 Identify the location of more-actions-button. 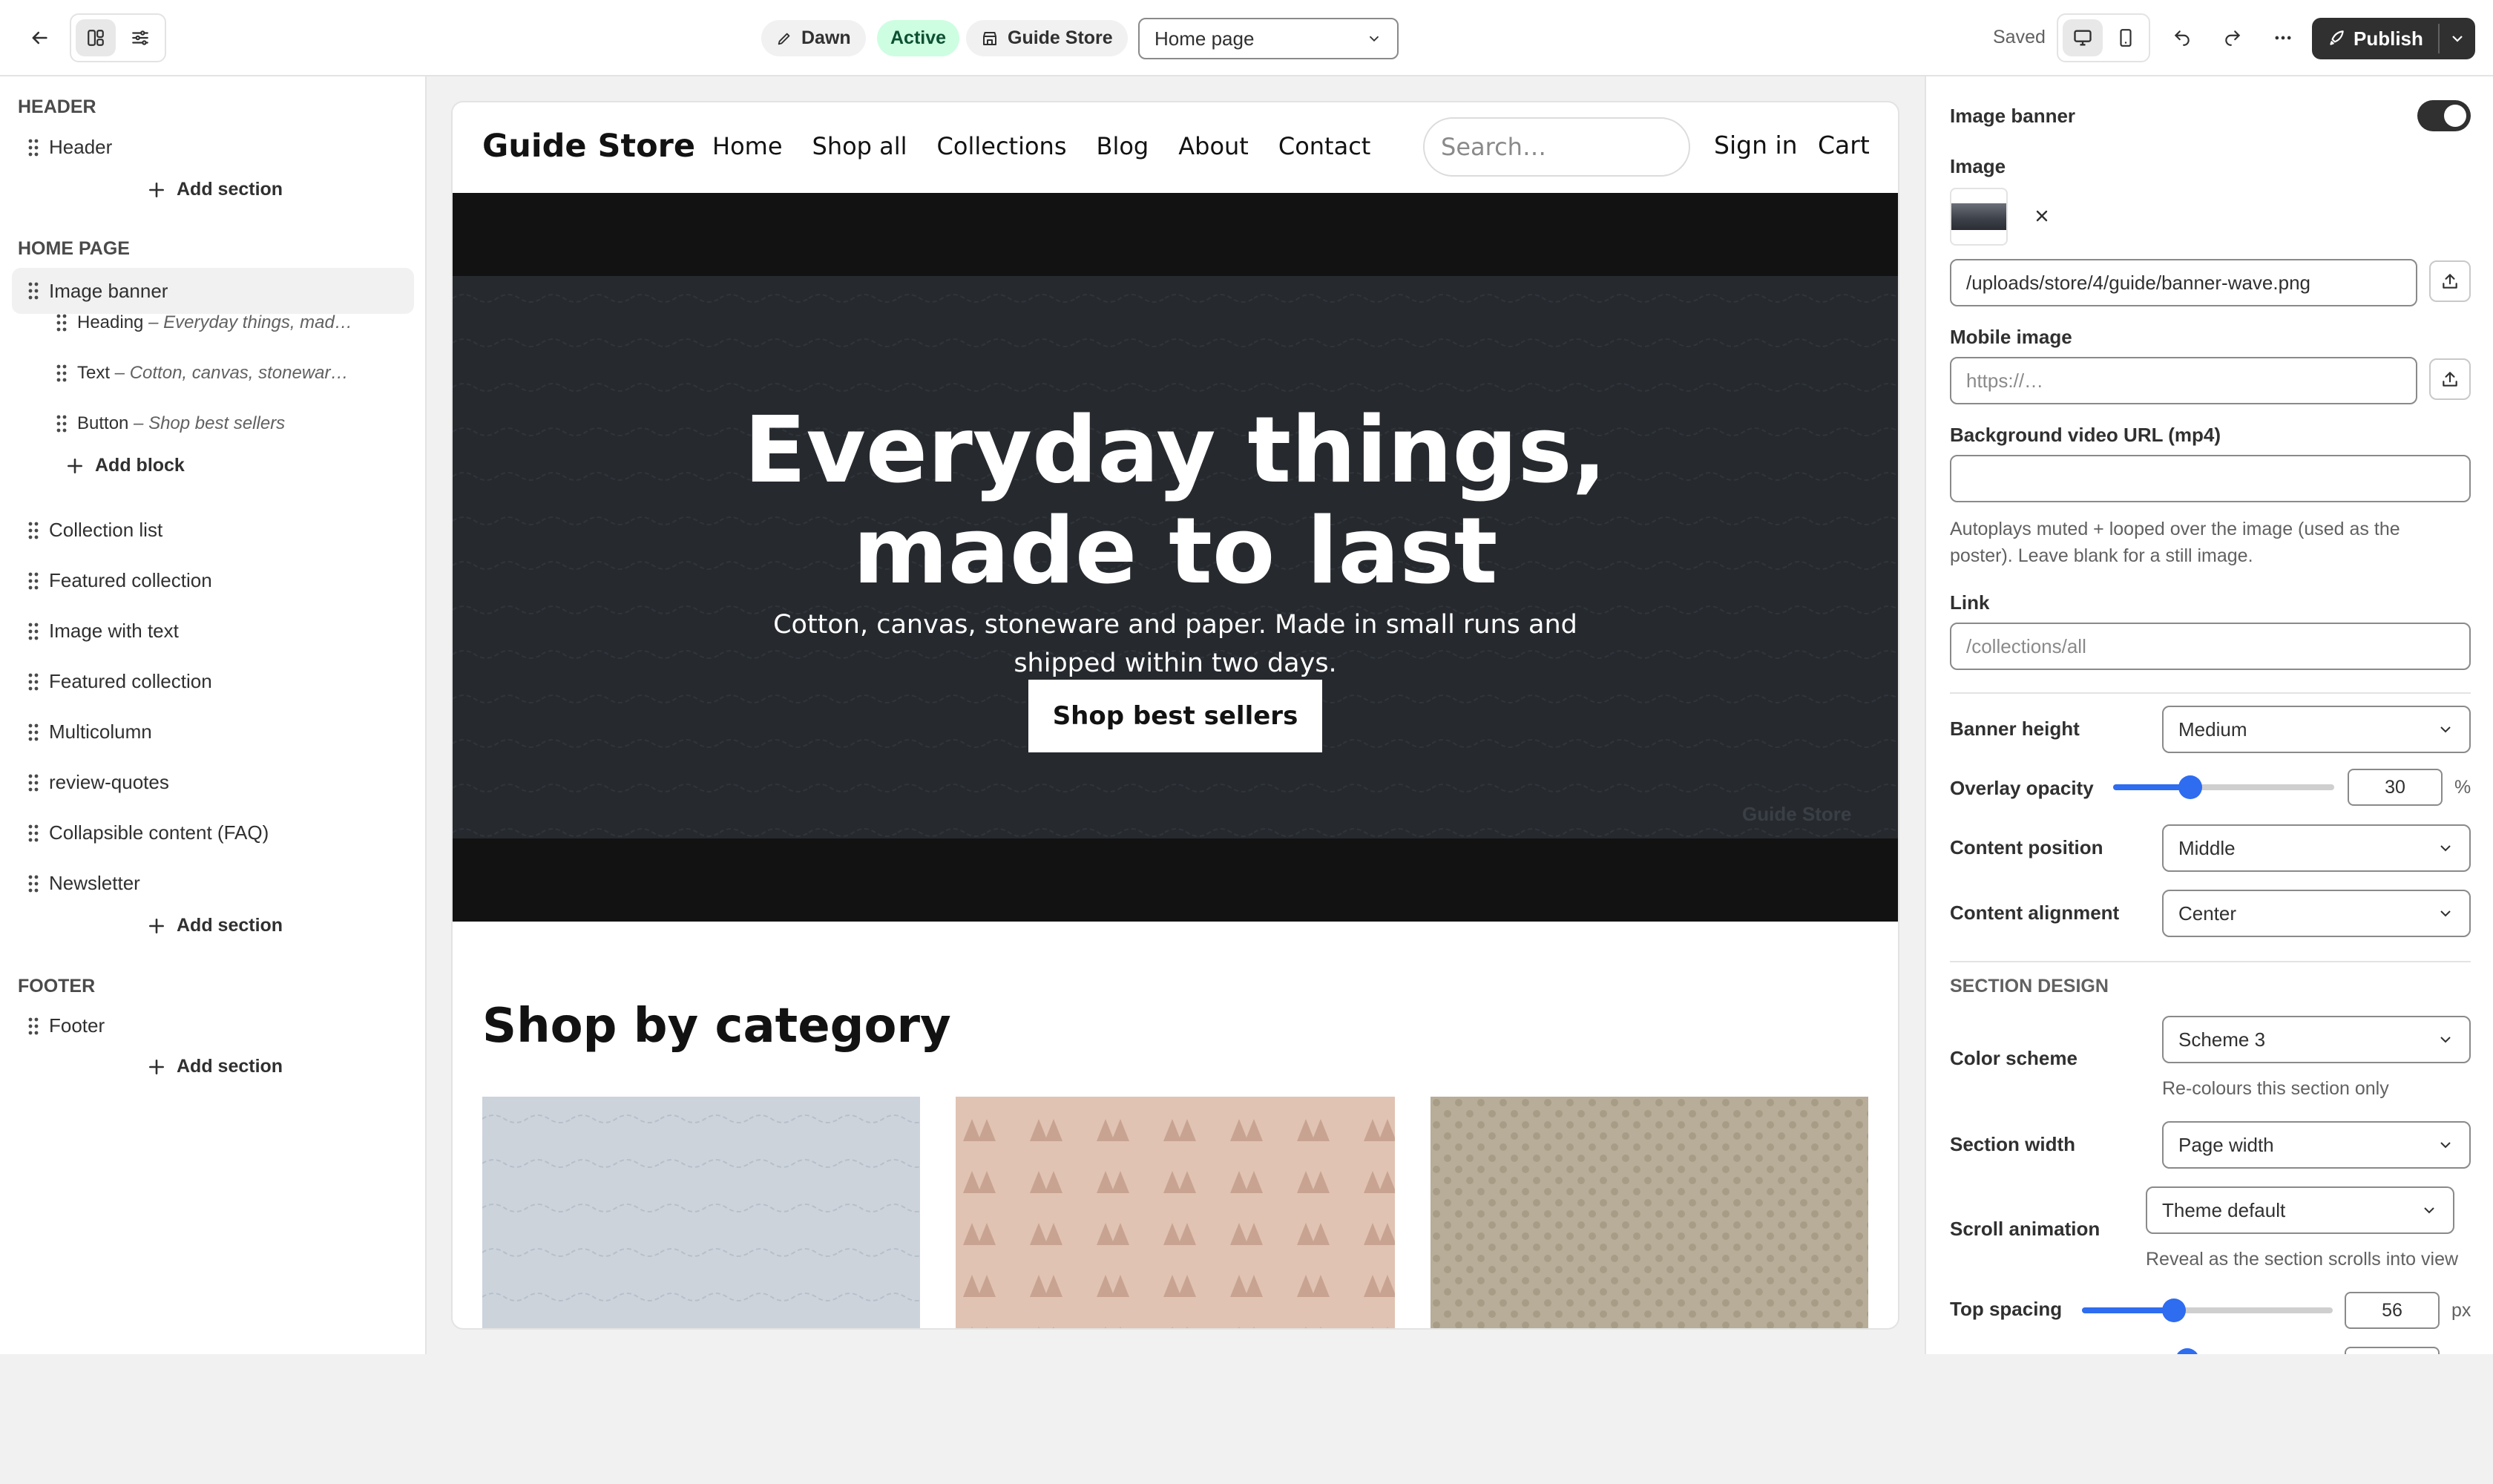
(2283, 37).